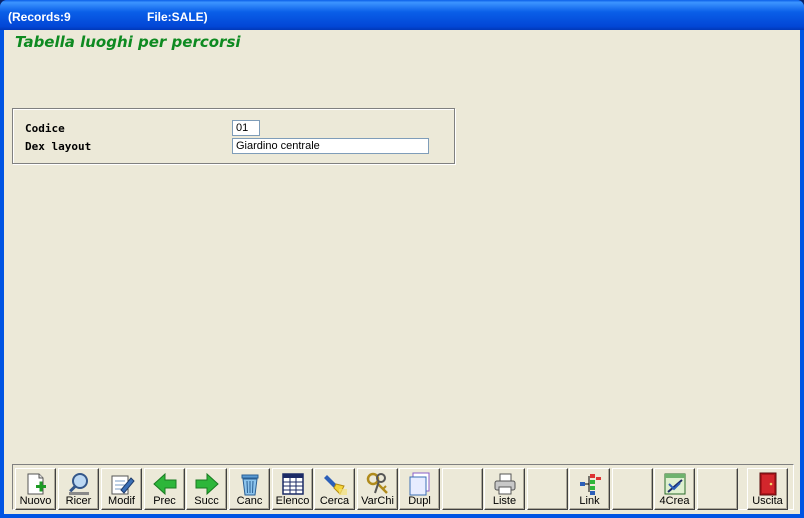 This screenshot has height=518, width=804. I want to click on varchi-label: VarChi, so click(377, 501).